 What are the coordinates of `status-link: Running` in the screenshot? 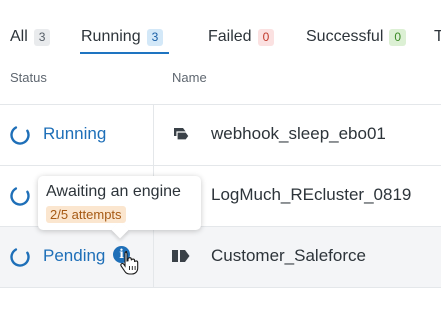 It's located at (74, 134).